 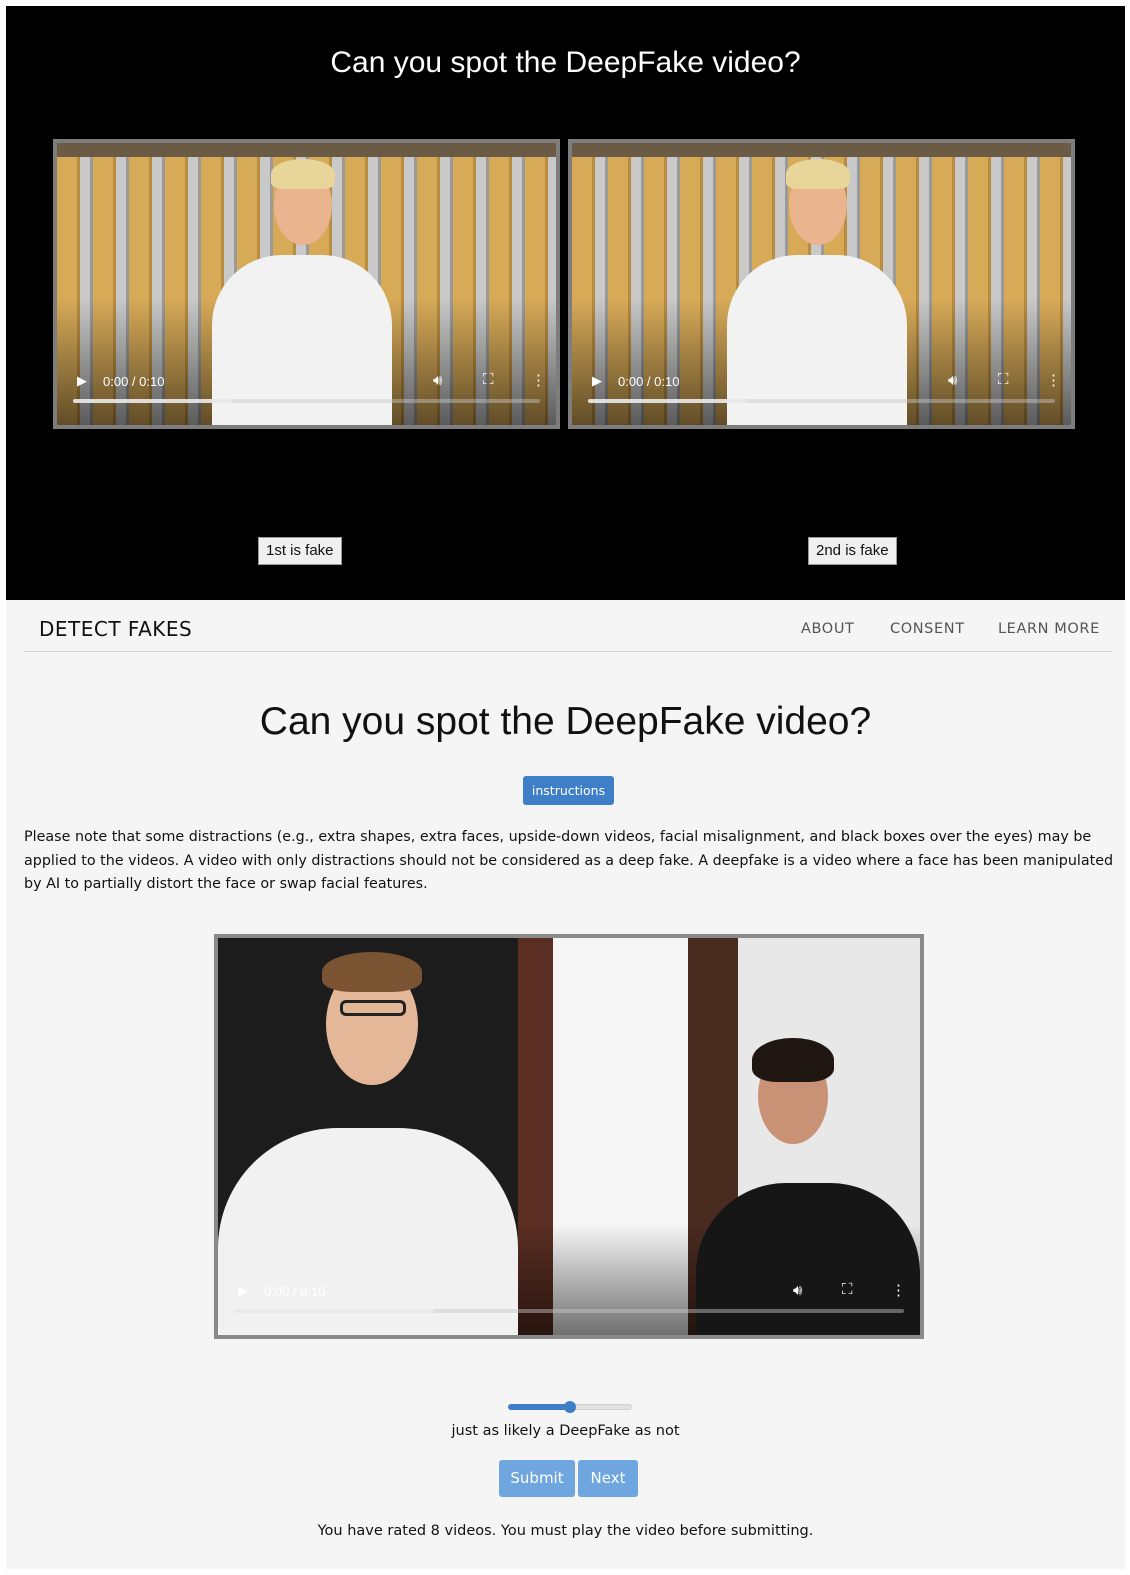 I want to click on nav-link-about: ABOUT, so click(x=828, y=629).